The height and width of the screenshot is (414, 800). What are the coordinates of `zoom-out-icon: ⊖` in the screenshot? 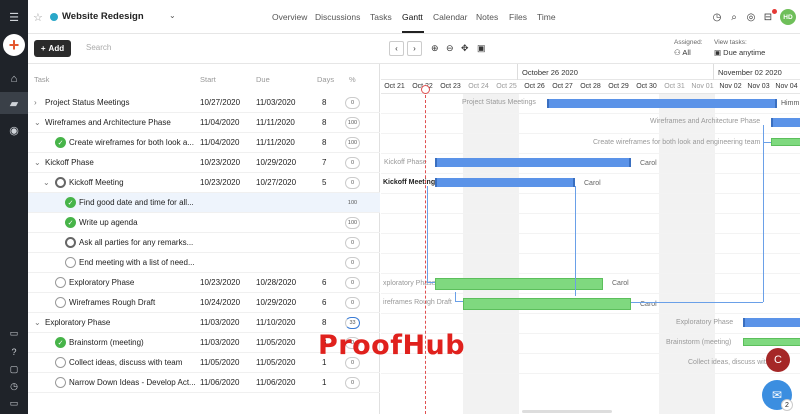 It's located at (450, 48).